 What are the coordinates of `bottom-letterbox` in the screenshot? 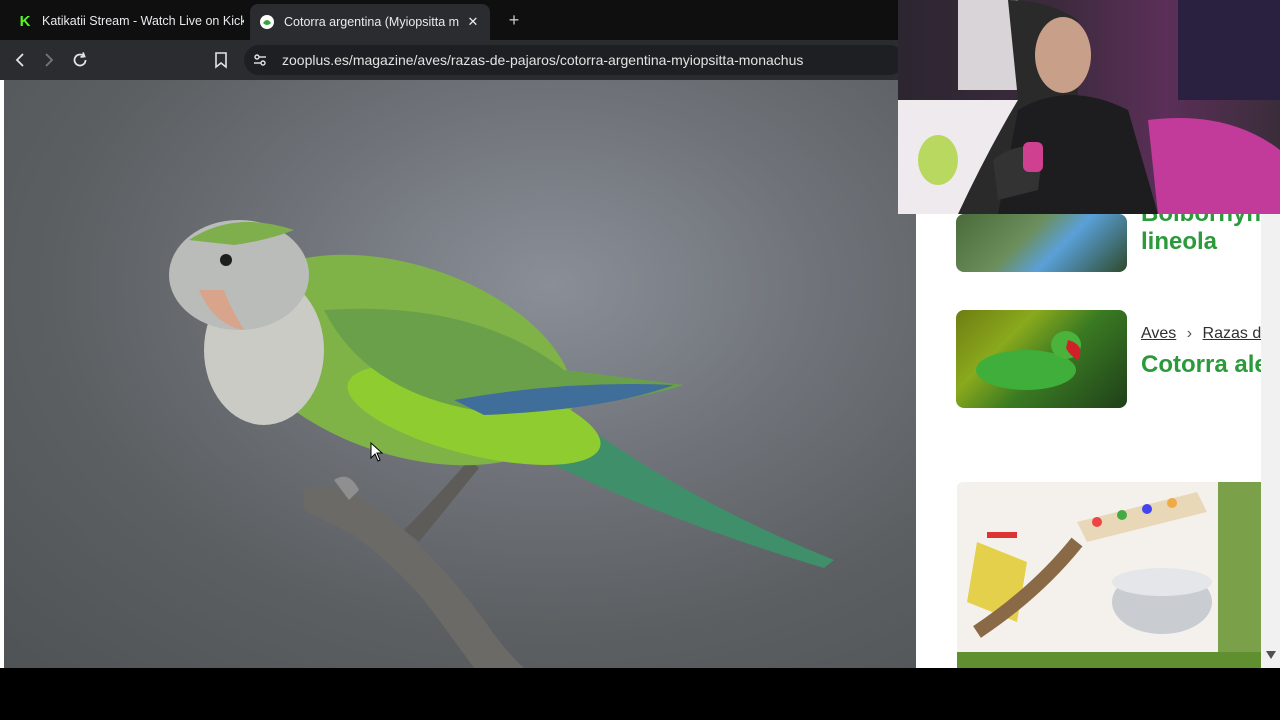 It's located at (640, 694).